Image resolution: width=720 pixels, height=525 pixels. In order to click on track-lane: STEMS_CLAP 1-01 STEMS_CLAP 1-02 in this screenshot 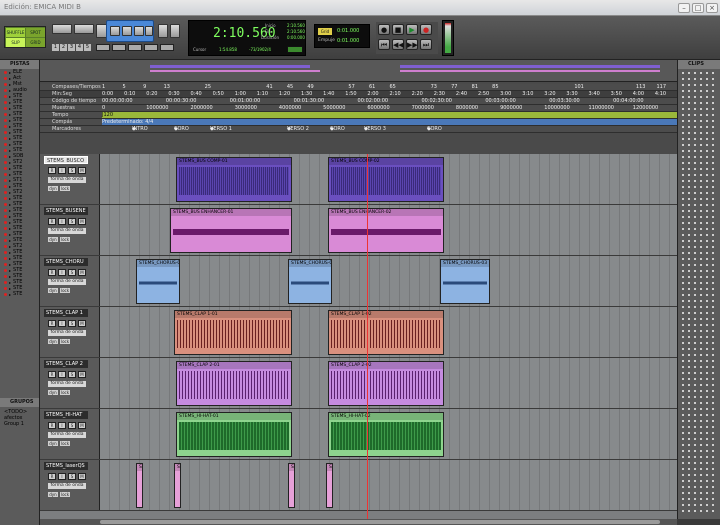, I will do `click(388, 332)`.